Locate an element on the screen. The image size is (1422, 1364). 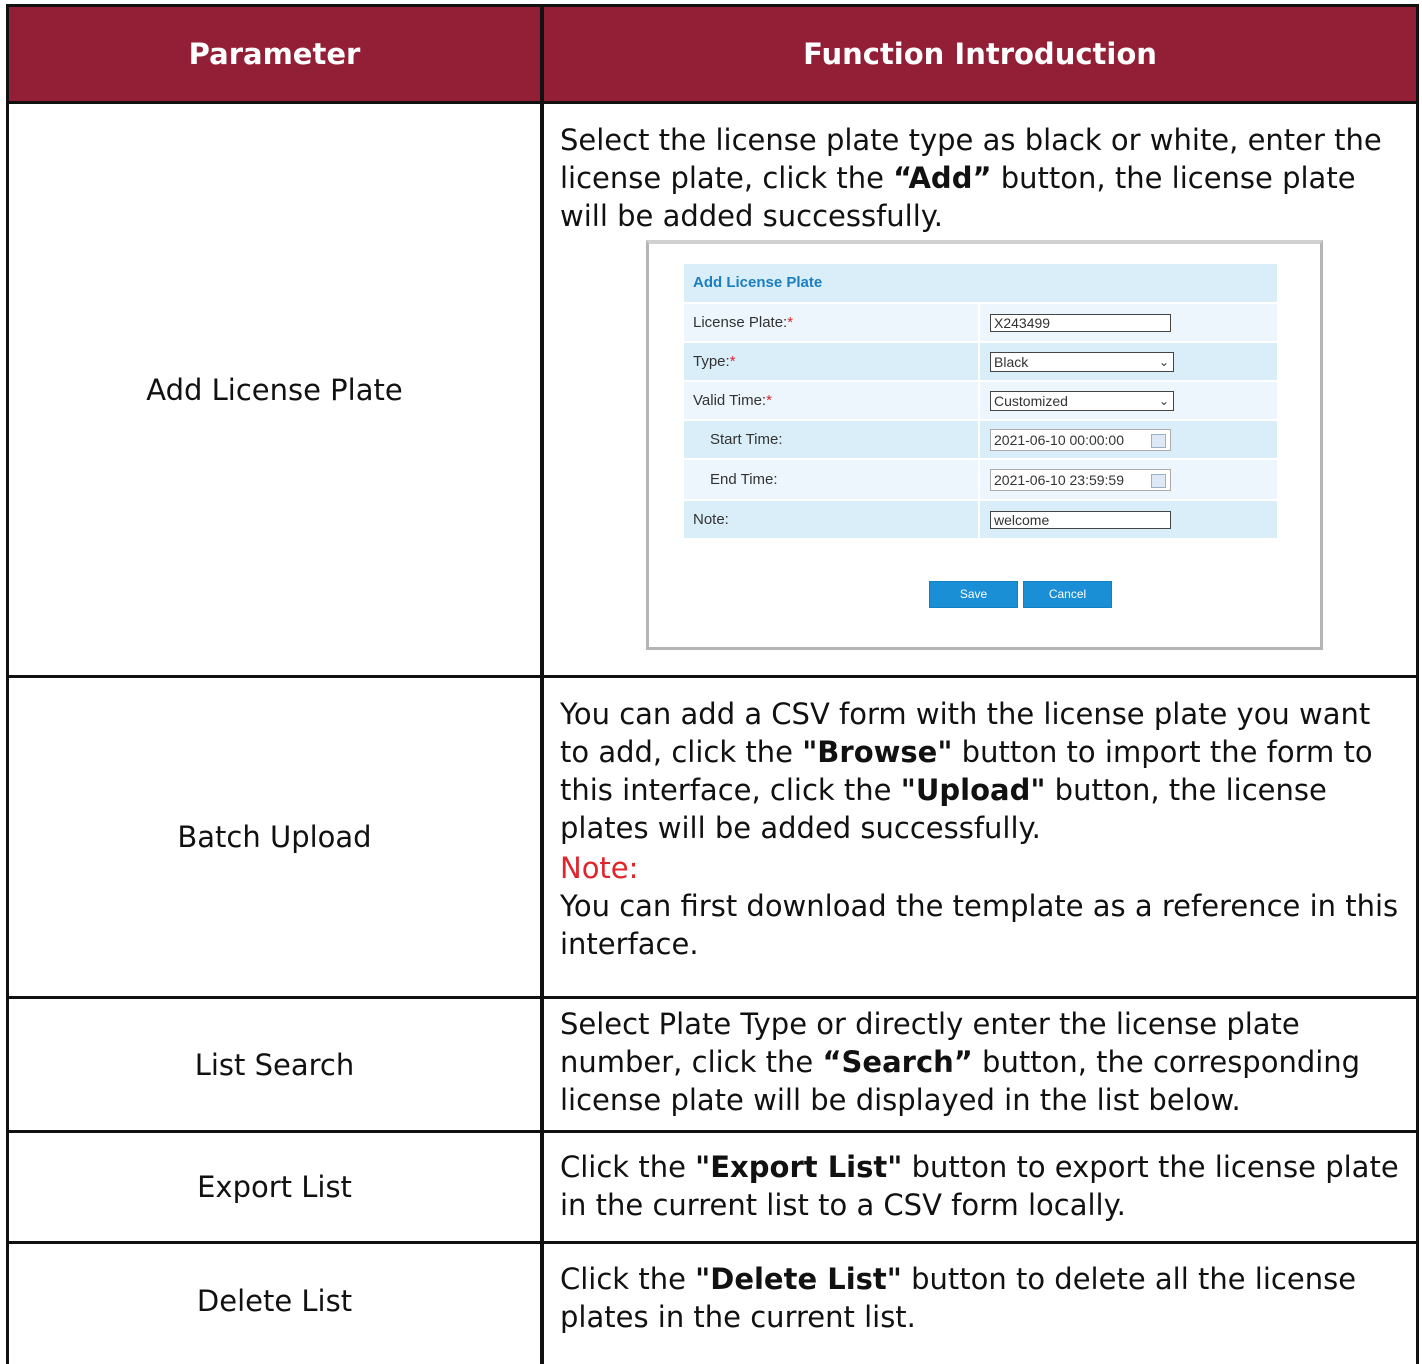
param-cell: List Search is located at coordinates (275, 1064).